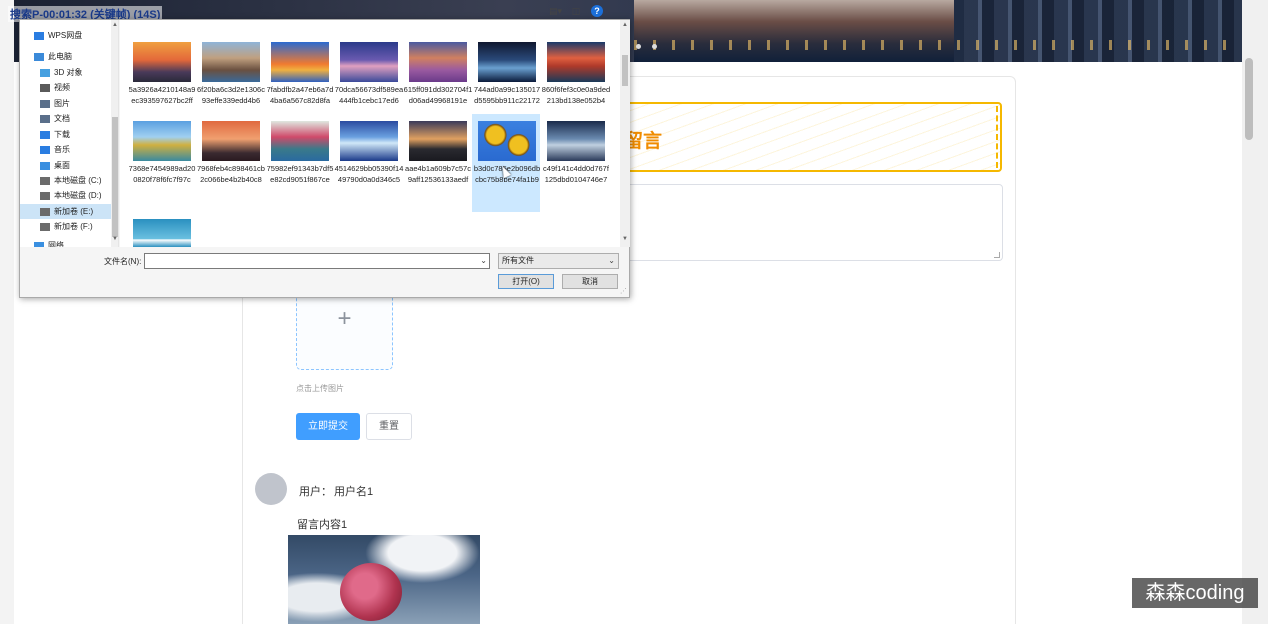 This screenshot has height=624, width=1268. I want to click on file-name: 7fabdfb2a47eb6a7d4ba6a567c82d8fa, so click(300, 95).